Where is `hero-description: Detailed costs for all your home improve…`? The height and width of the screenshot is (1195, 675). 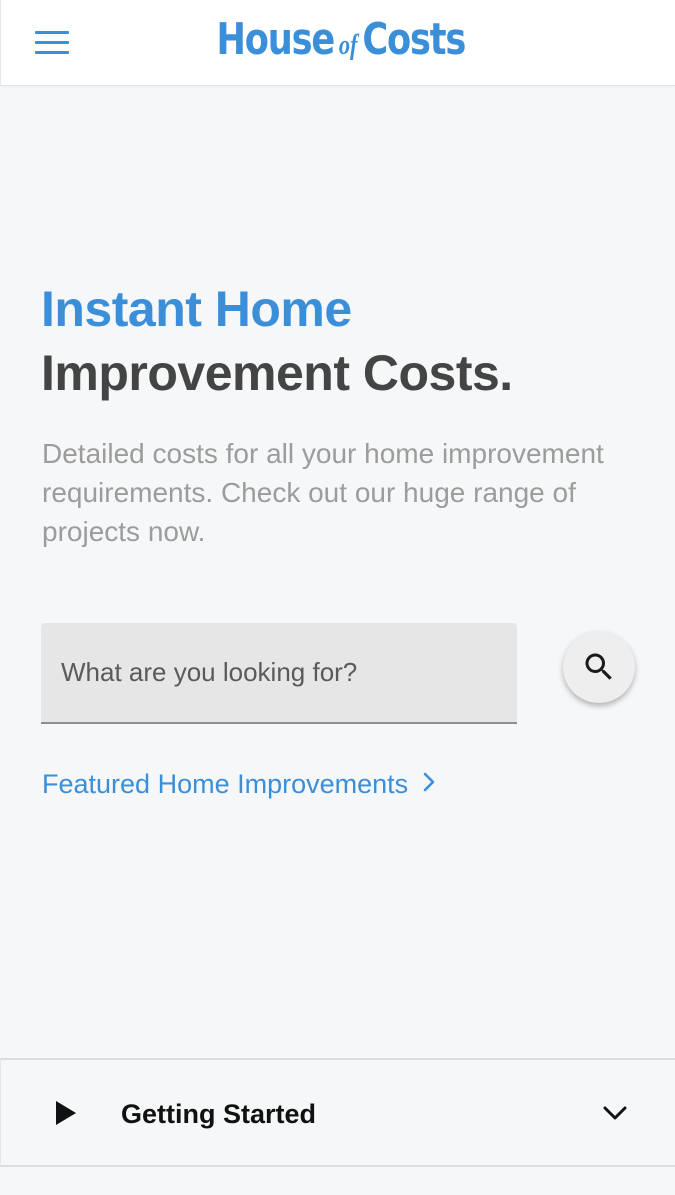
hero-description: Detailed costs for all your home improve… is located at coordinates (323, 492).